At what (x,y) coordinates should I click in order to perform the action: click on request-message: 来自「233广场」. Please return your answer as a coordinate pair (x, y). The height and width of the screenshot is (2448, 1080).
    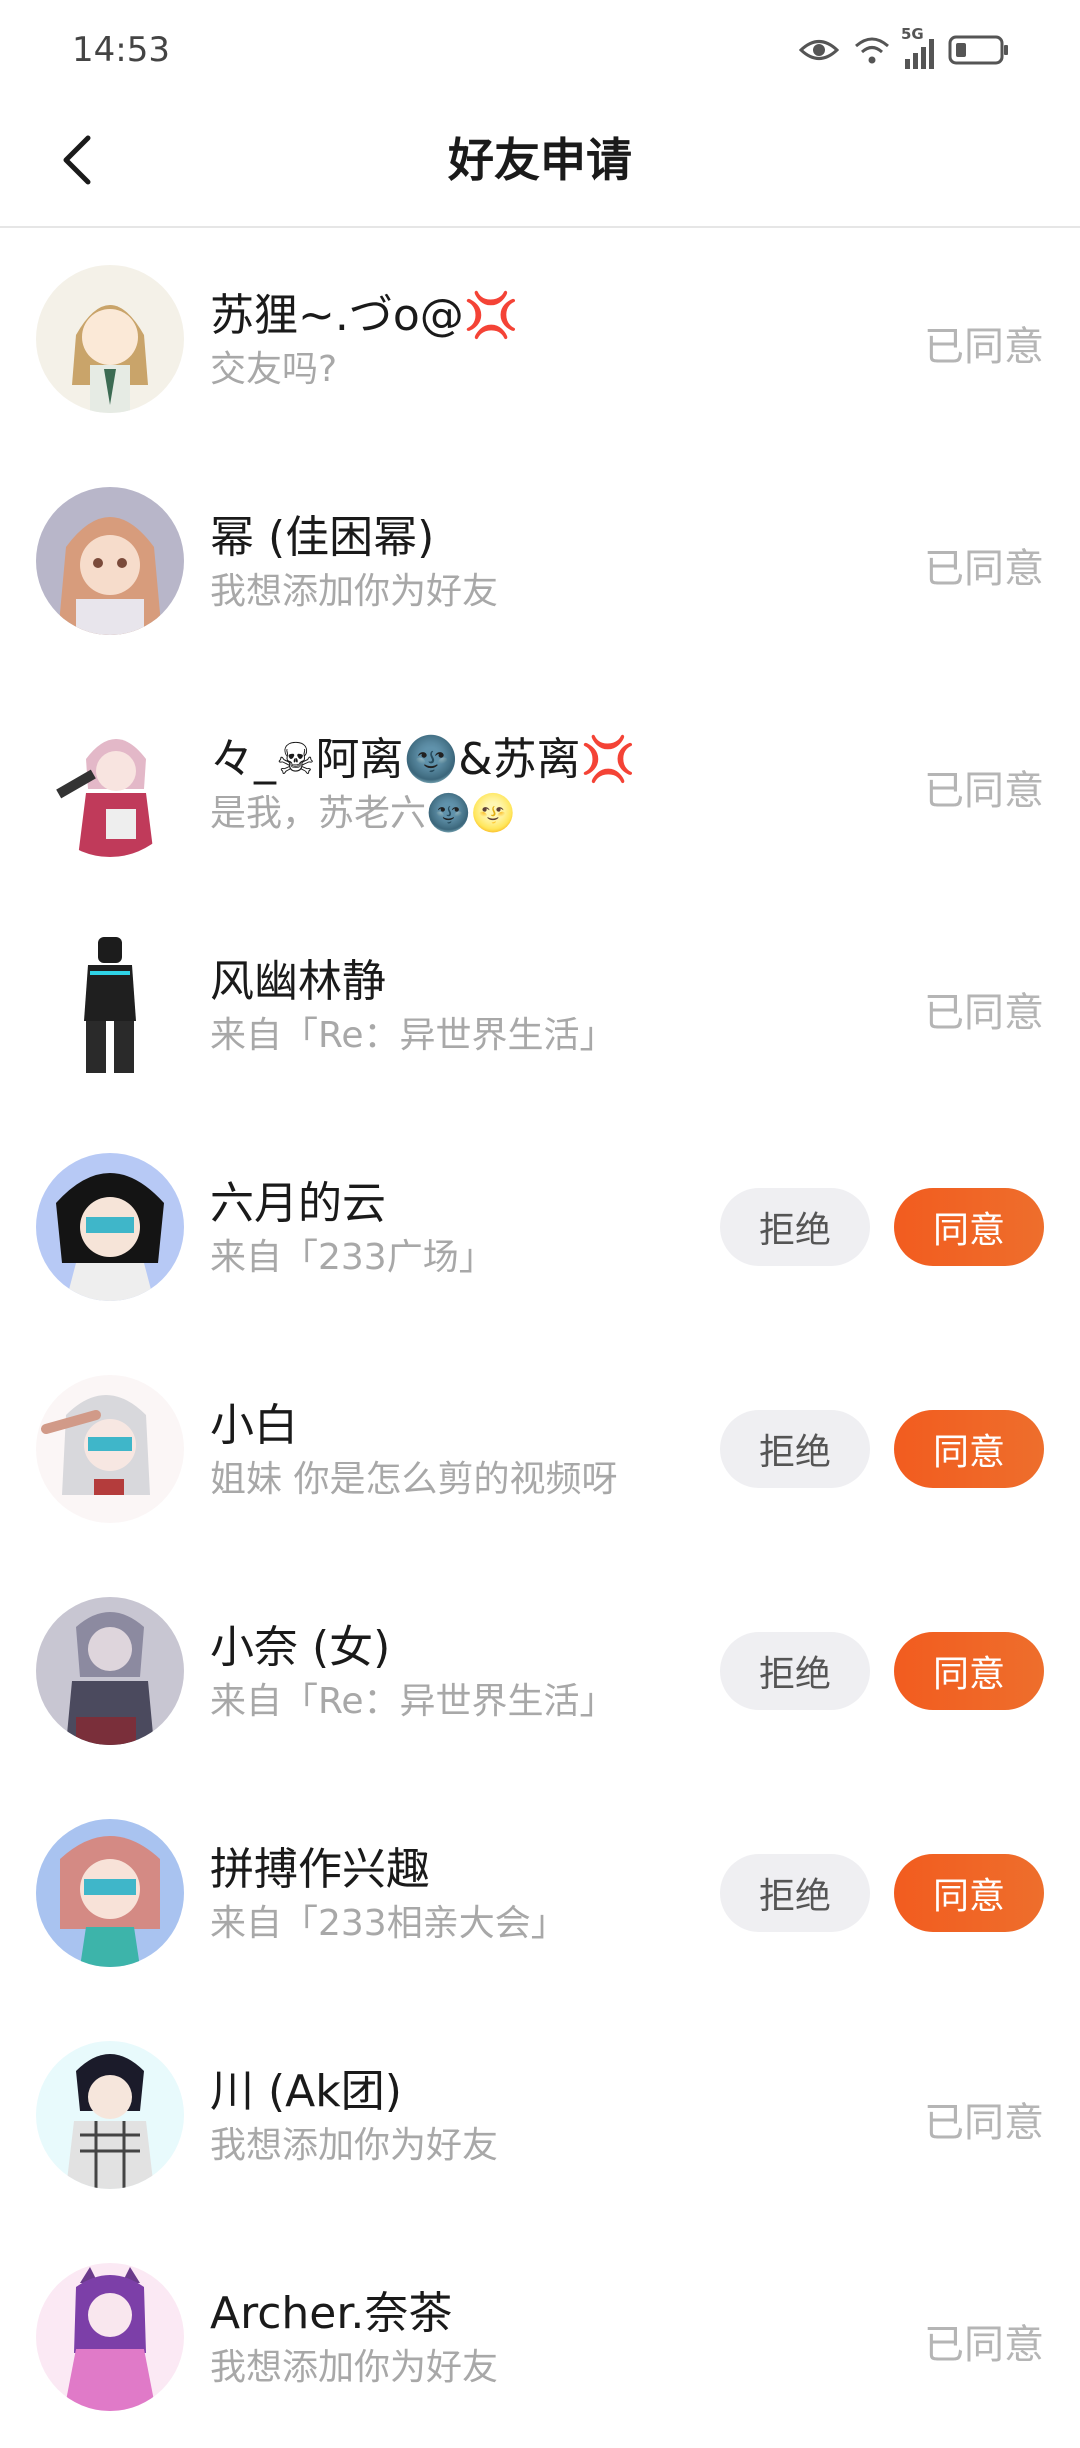
    Looking at the image, I should click on (352, 1257).